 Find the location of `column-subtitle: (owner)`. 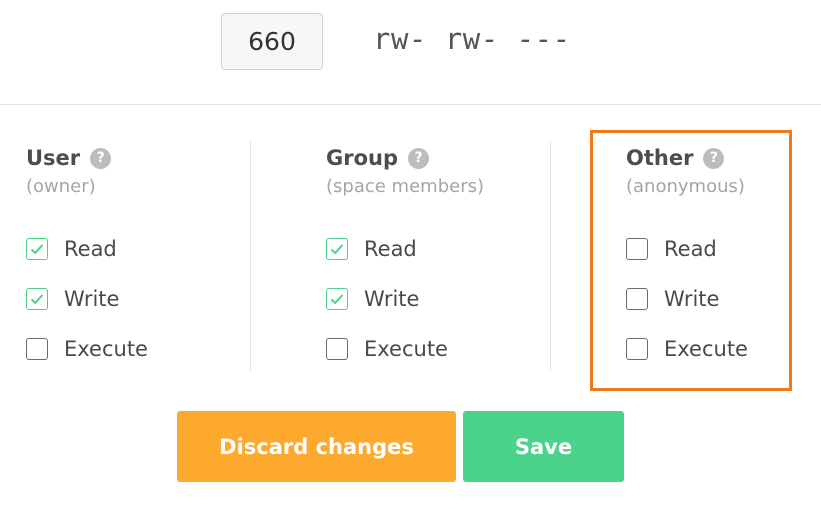

column-subtitle: (owner) is located at coordinates (61, 186).